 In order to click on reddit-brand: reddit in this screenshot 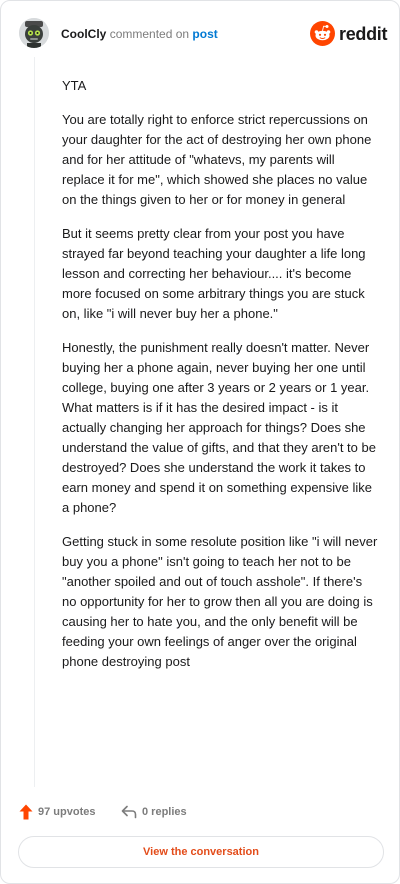, I will do `click(349, 34)`.